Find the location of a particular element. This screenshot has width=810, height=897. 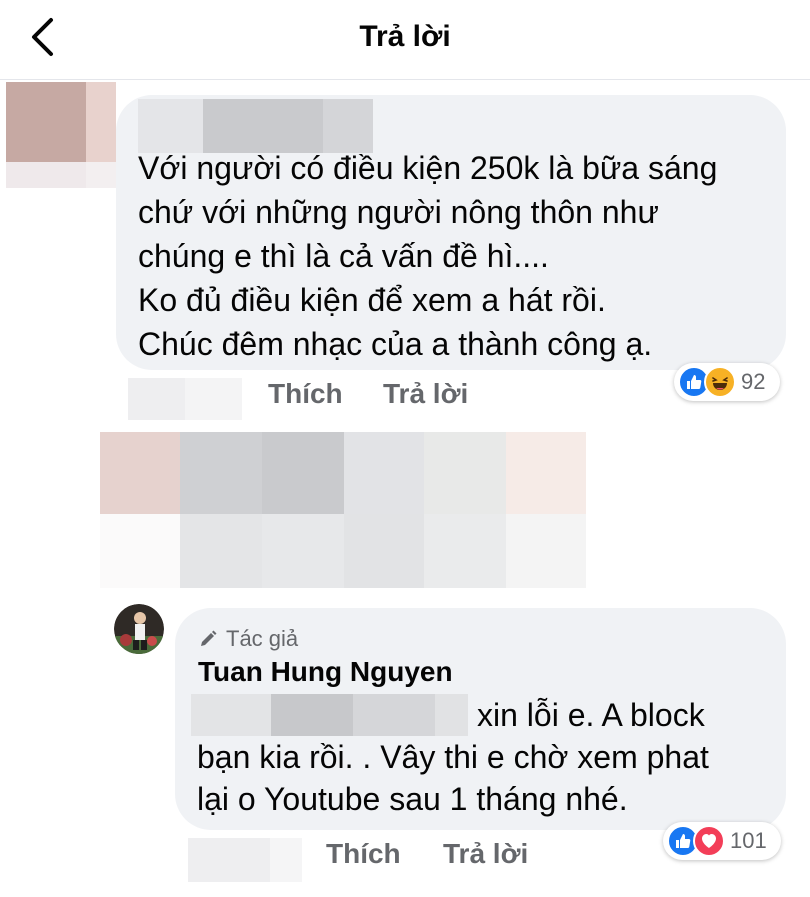

comment-text-line: Với người có điều kiện 250k là bữa sáng is located at coordinates (428, 168).